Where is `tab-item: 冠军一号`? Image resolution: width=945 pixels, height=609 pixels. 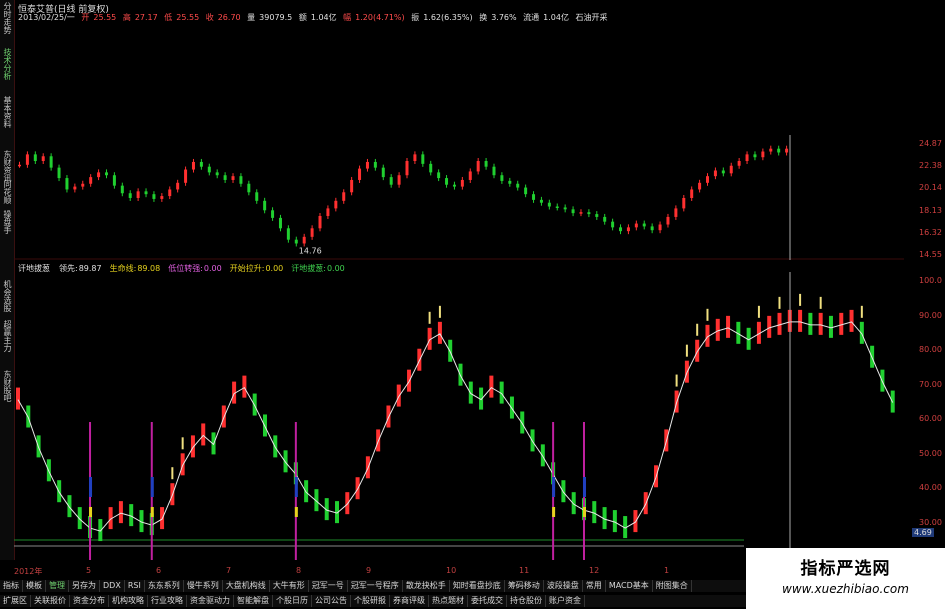
tab-item: 冠军一号 is located at coordinates (328, 586).